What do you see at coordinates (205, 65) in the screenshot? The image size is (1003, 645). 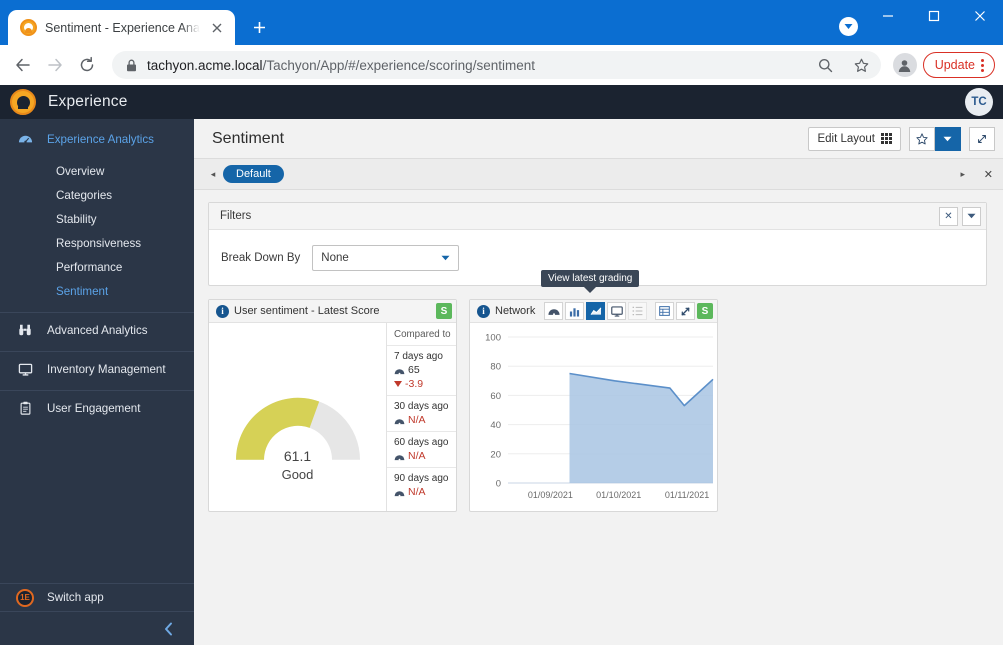 I see `url-host: tachyon.acme.local` at bounding box center [205, 65].